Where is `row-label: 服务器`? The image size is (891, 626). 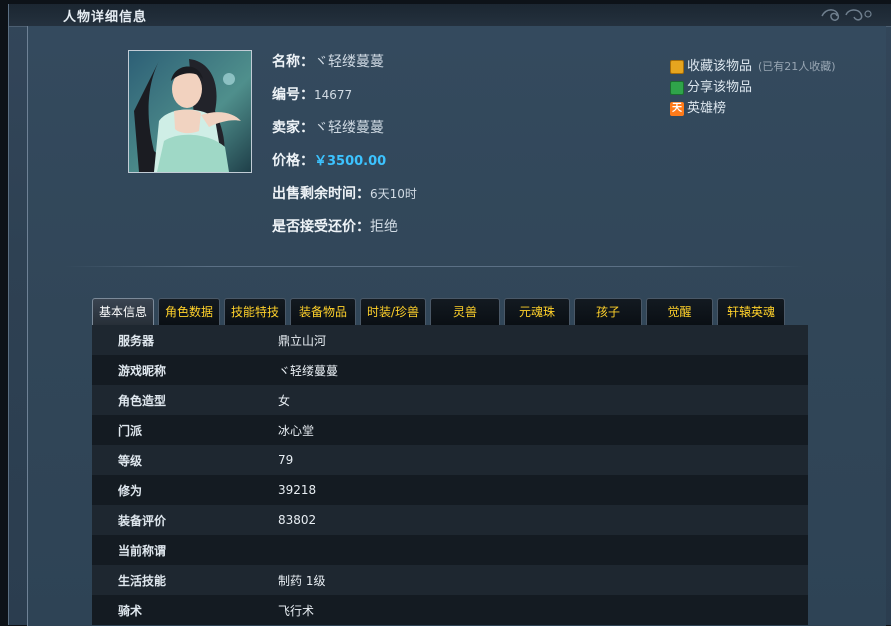 row-label: 服务器 is located at coordinates (136, 340).